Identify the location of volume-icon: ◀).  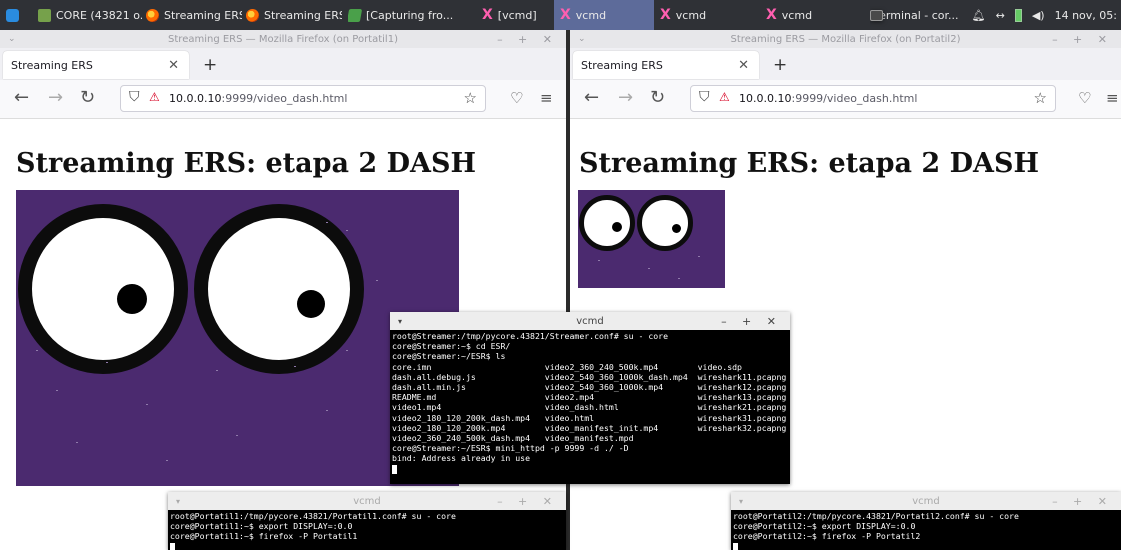
(1038, 15).